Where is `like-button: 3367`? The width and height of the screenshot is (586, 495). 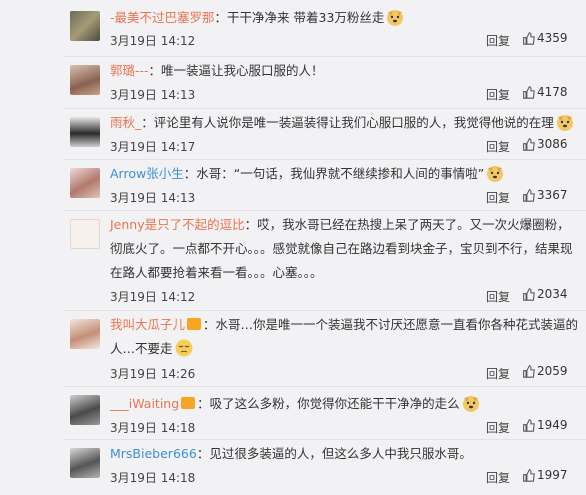
like-button: 3367 is located at coordinates (545, 195).